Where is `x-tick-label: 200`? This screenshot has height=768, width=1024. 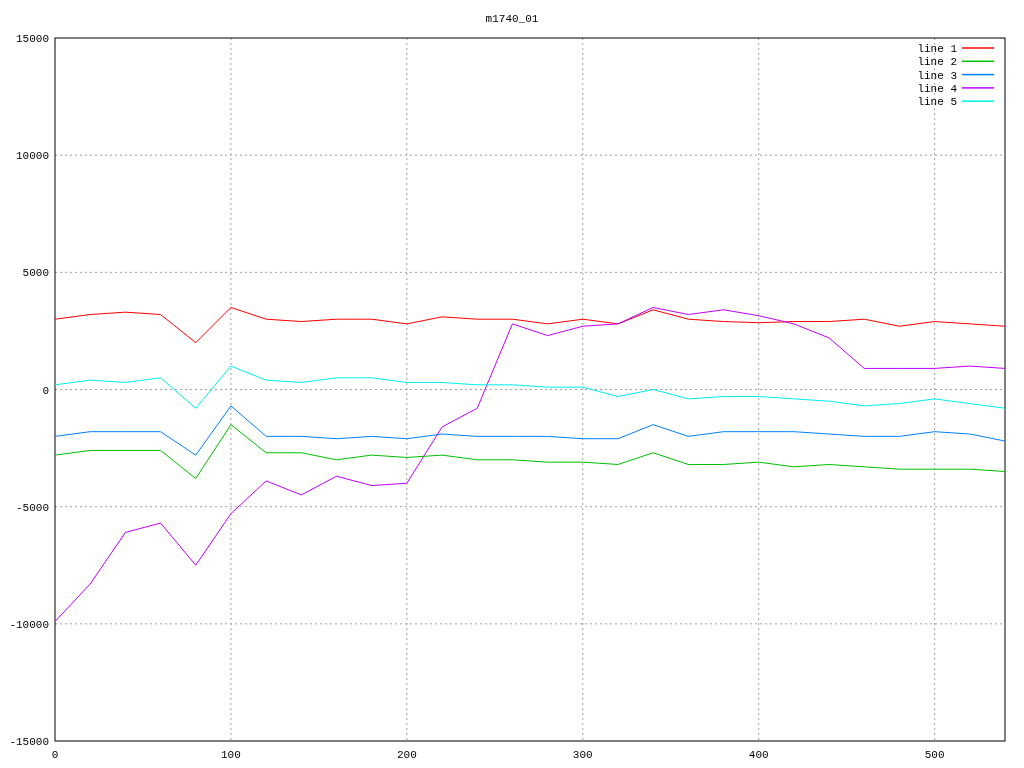 x-tick-label: 200 is located at coordinates (406, 755).